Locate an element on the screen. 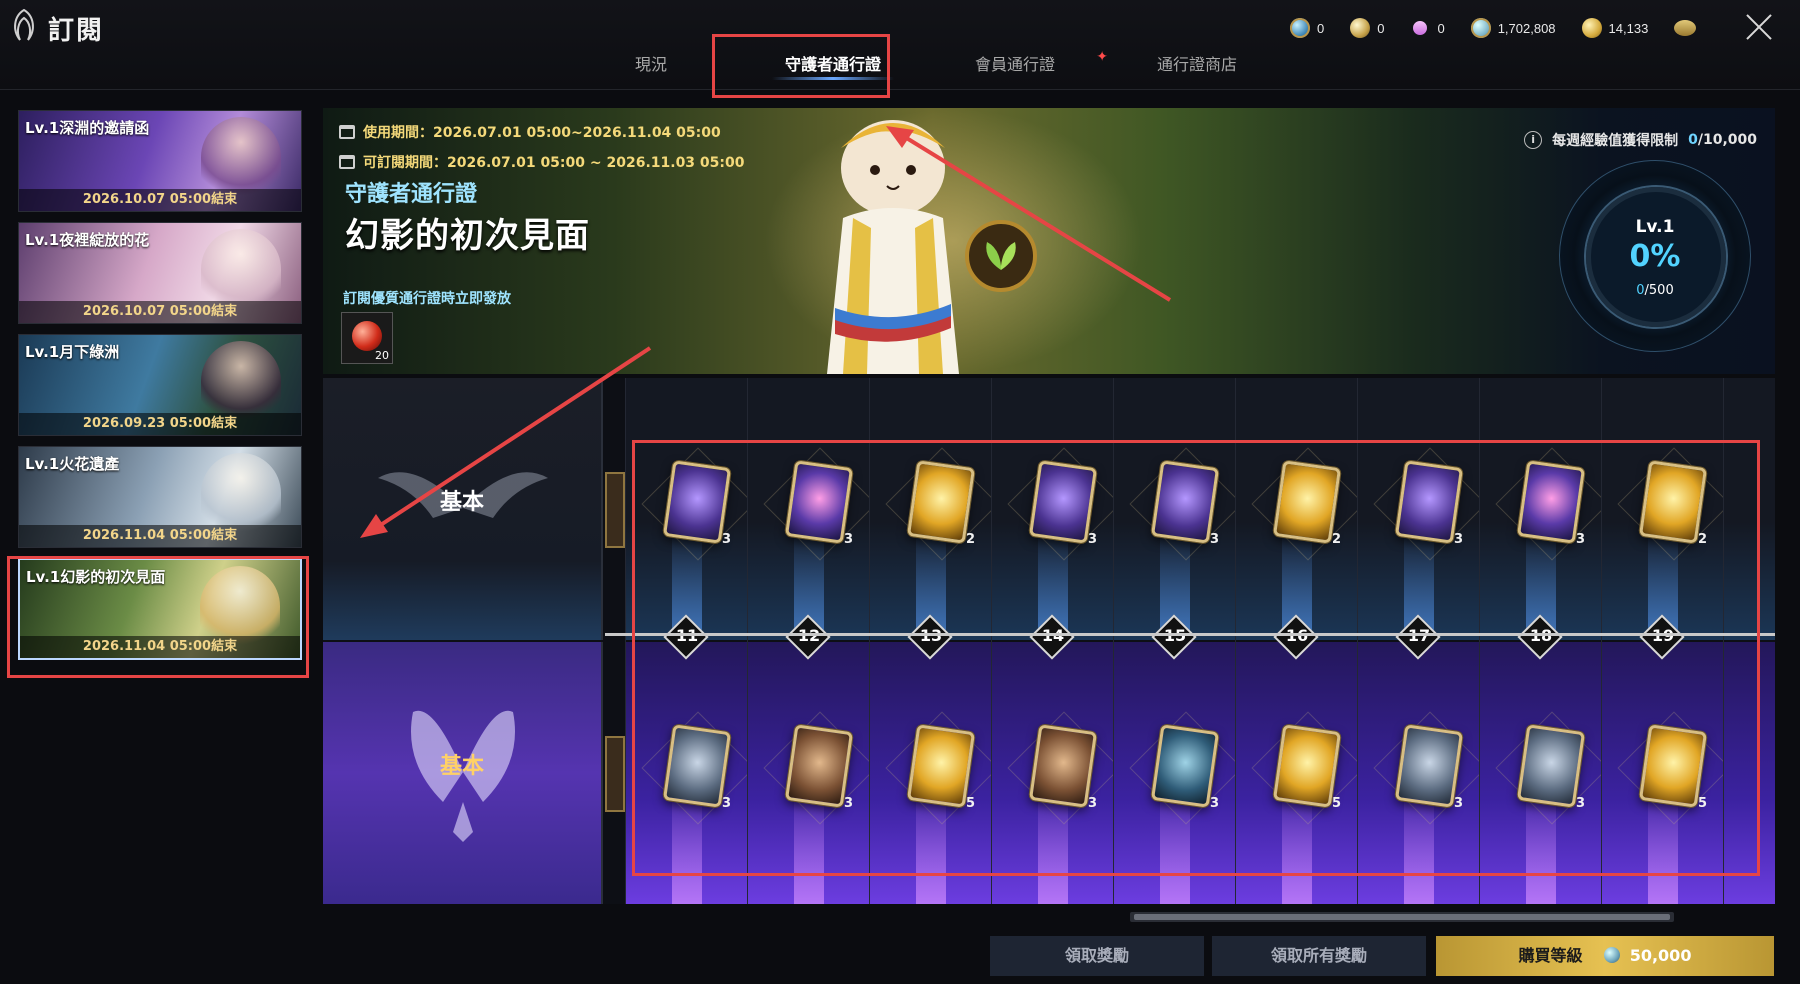  reward-column-level-17: 3 3 17 is located at coordinates (1422, 641).